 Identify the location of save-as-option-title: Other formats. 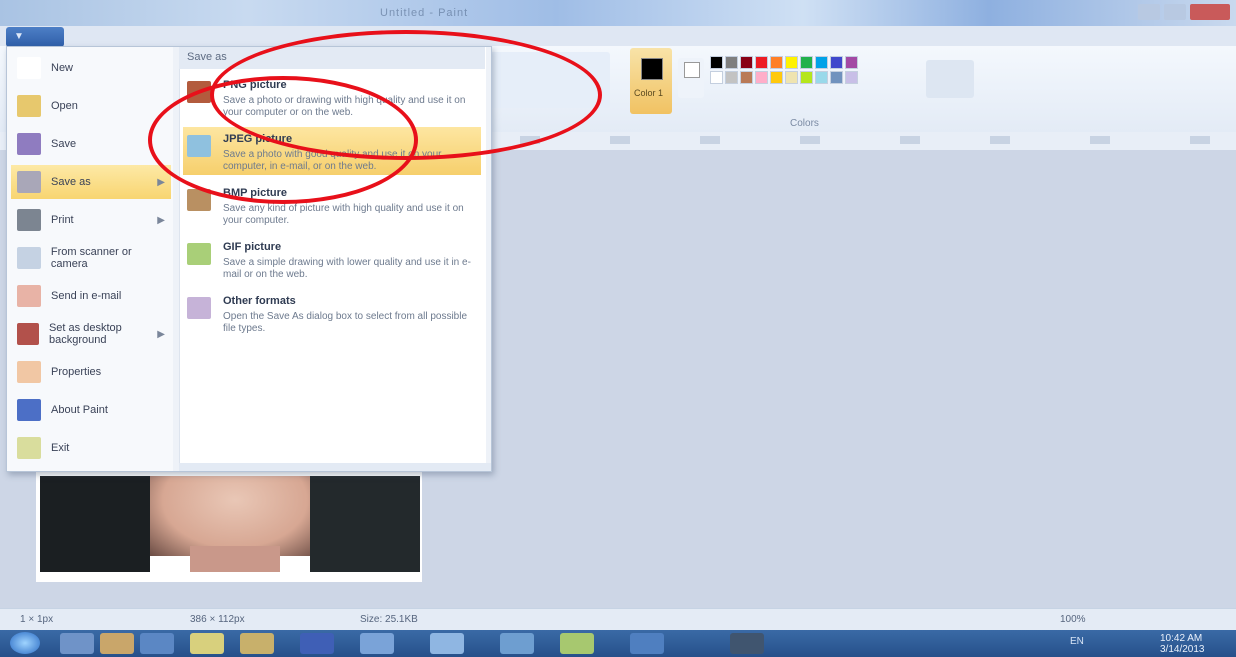
(259, 301).